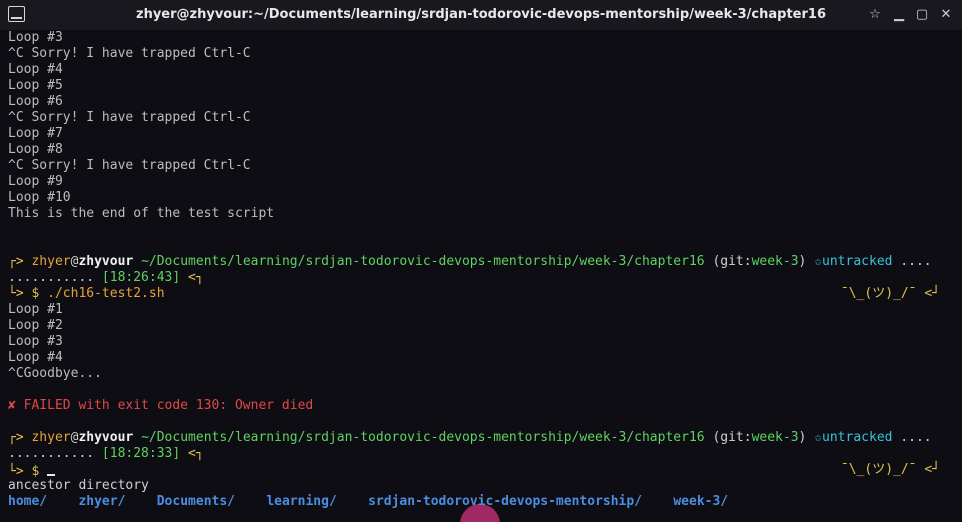  Describe the element at coordinates (301, 501) in the screenshot. I see `completion-item-learning: learning/` at that location.